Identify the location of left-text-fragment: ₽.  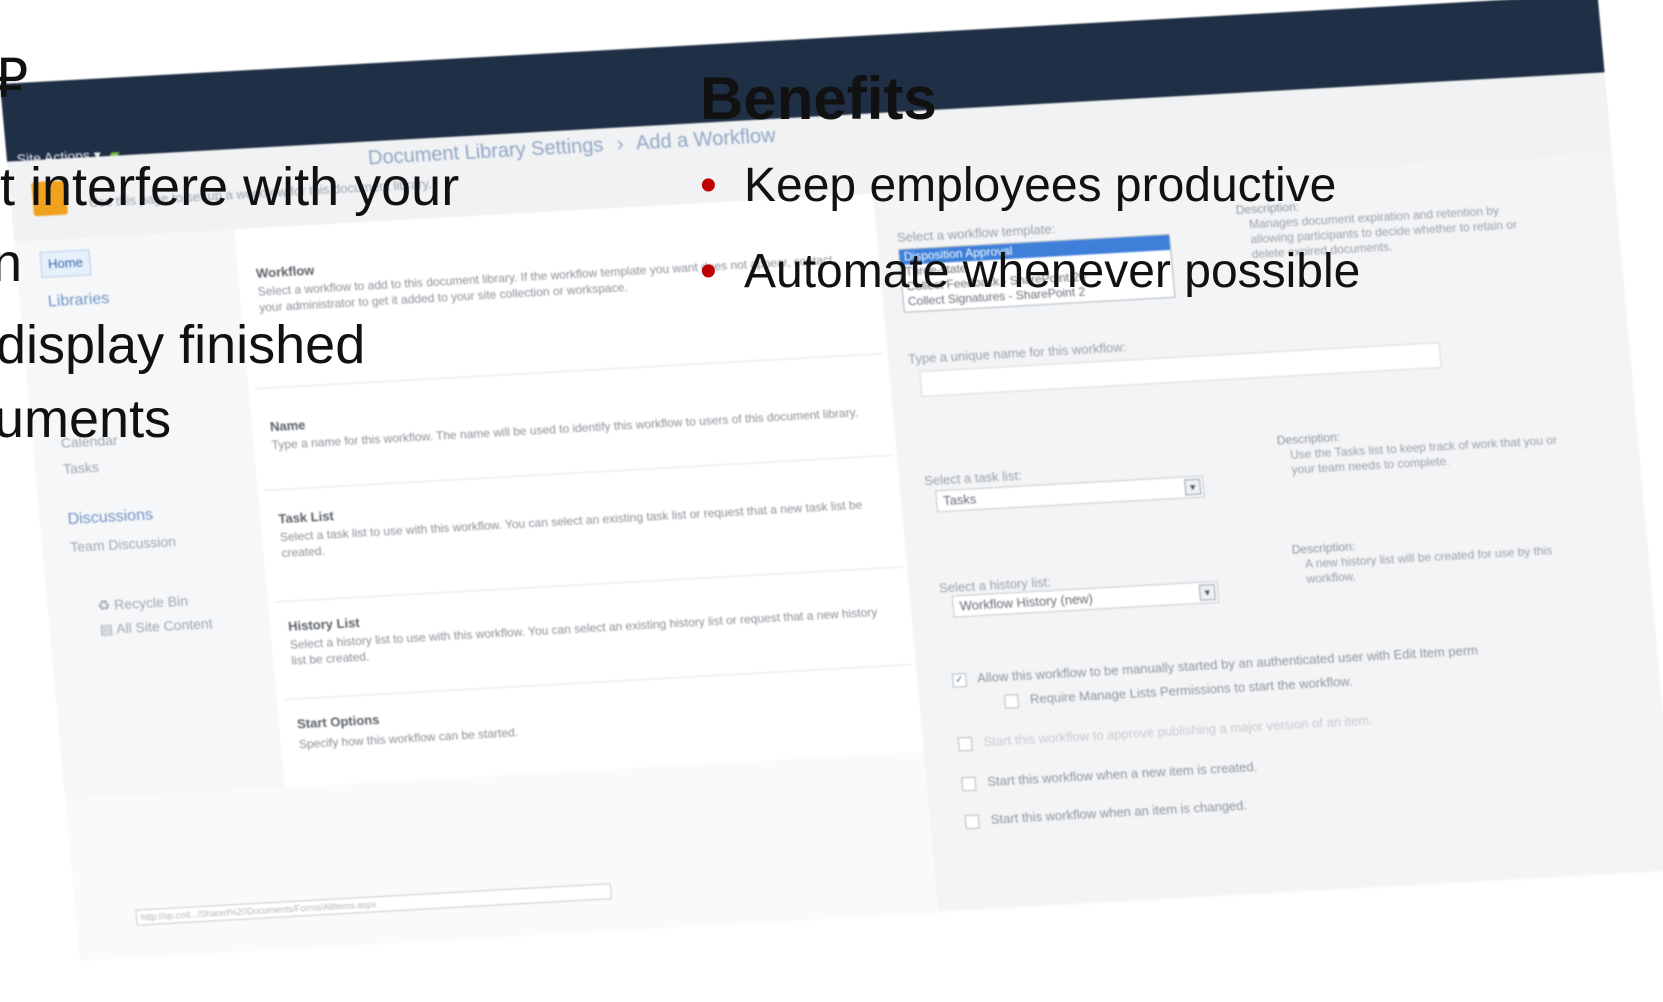
(14, 79).